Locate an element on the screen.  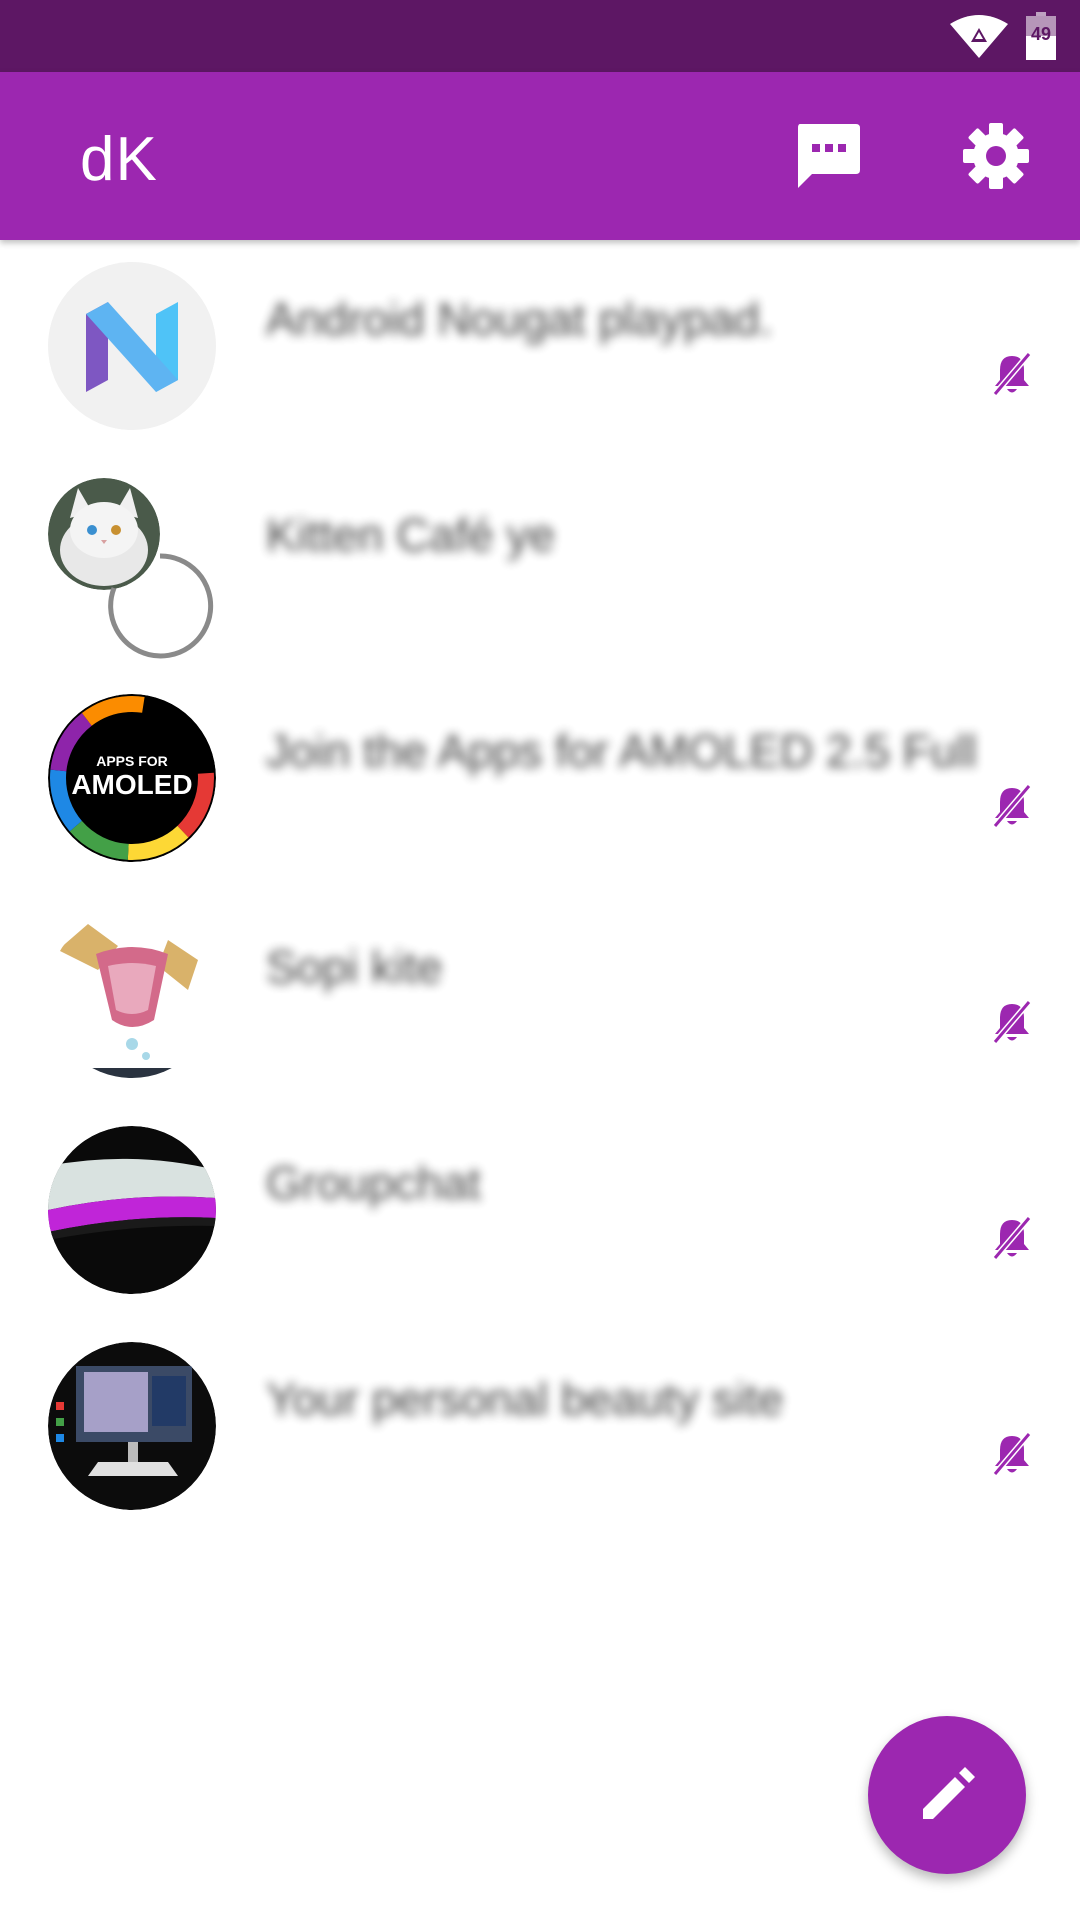
android-n-logo-icon is located at coordinates (132, 346).